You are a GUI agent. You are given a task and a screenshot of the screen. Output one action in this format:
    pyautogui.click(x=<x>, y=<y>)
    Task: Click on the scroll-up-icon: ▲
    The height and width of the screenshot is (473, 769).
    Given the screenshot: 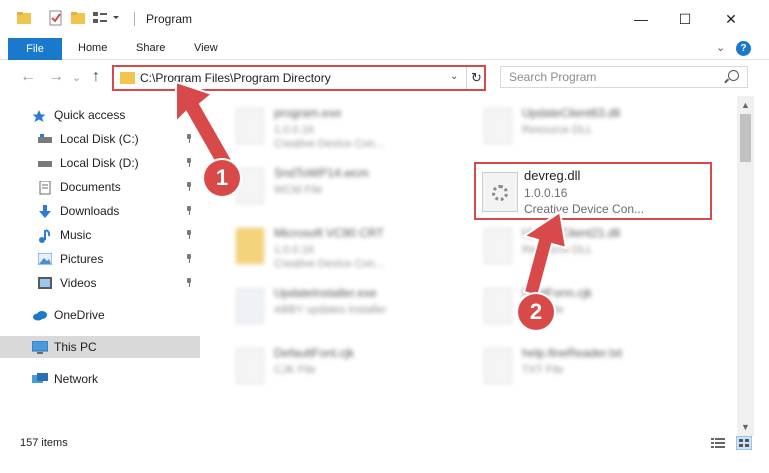 What is the action you would take?
    pyautogui.click(x=745, y=105)
    